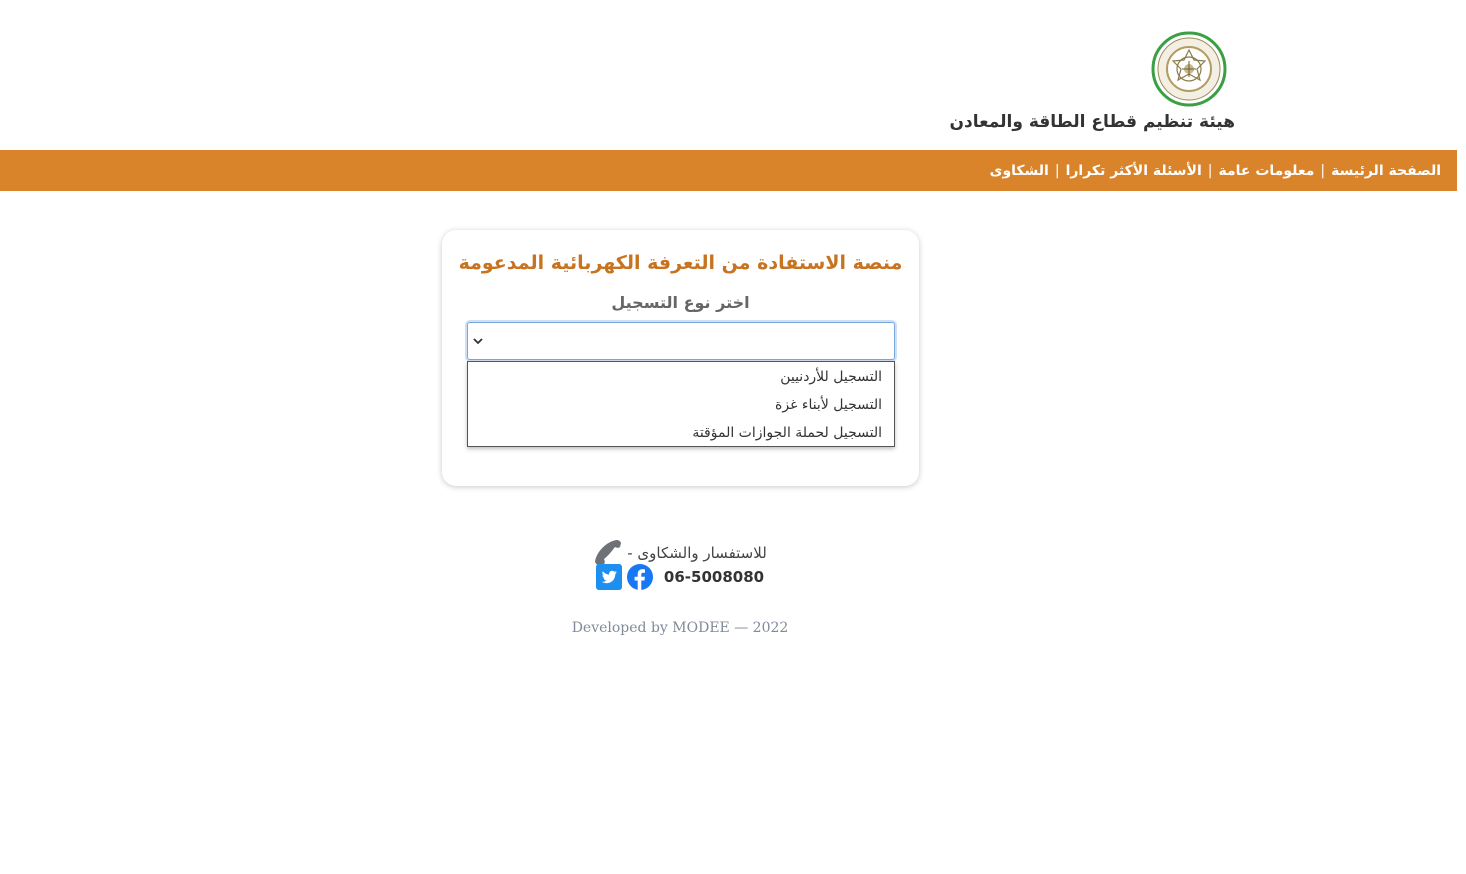 The height and width of the screenshot is (874, 1466). Describe the element at coordinates (1386, 171) in the screenshot. I see `nav-item-home: الصفحة الرئيسة` at that location.